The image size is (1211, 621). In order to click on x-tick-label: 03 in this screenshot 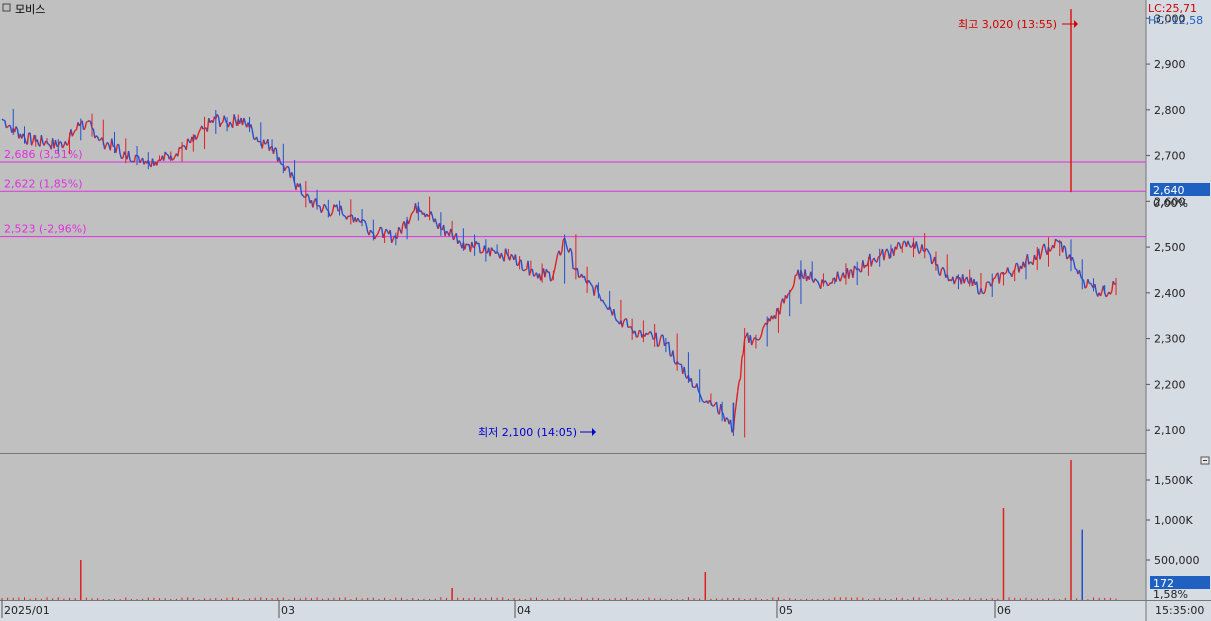, I will do `click(288, 610)`.